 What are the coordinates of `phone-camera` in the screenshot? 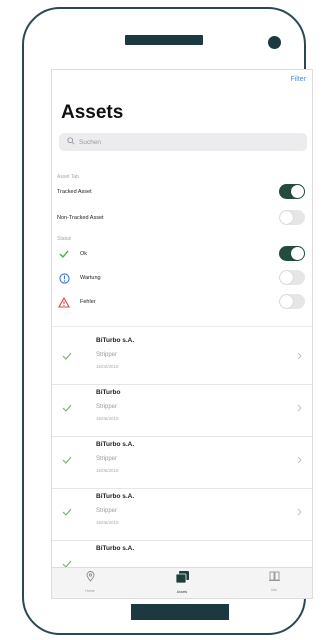 It's located at (274, 42).